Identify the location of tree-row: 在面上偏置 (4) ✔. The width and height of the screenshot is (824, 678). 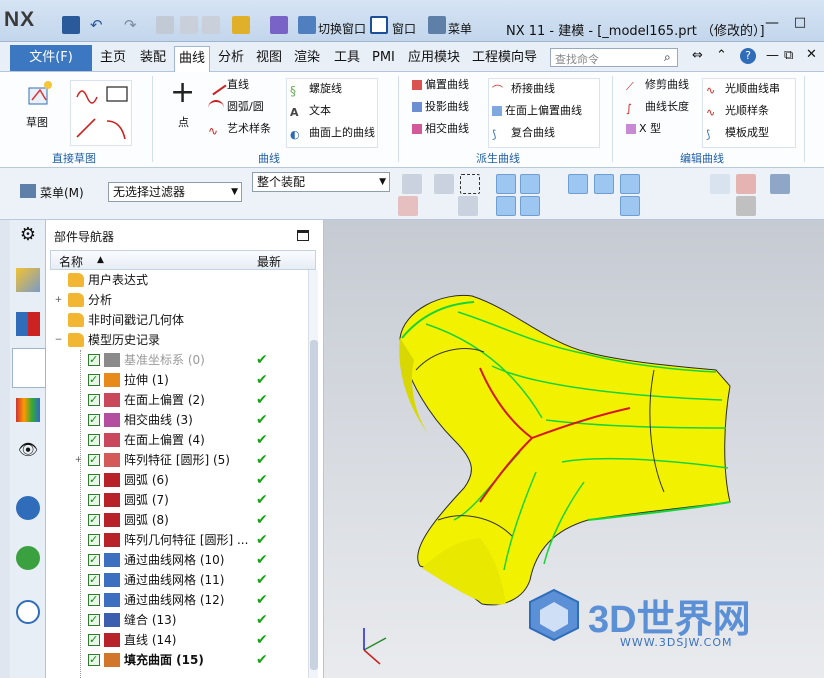
(179, 440).